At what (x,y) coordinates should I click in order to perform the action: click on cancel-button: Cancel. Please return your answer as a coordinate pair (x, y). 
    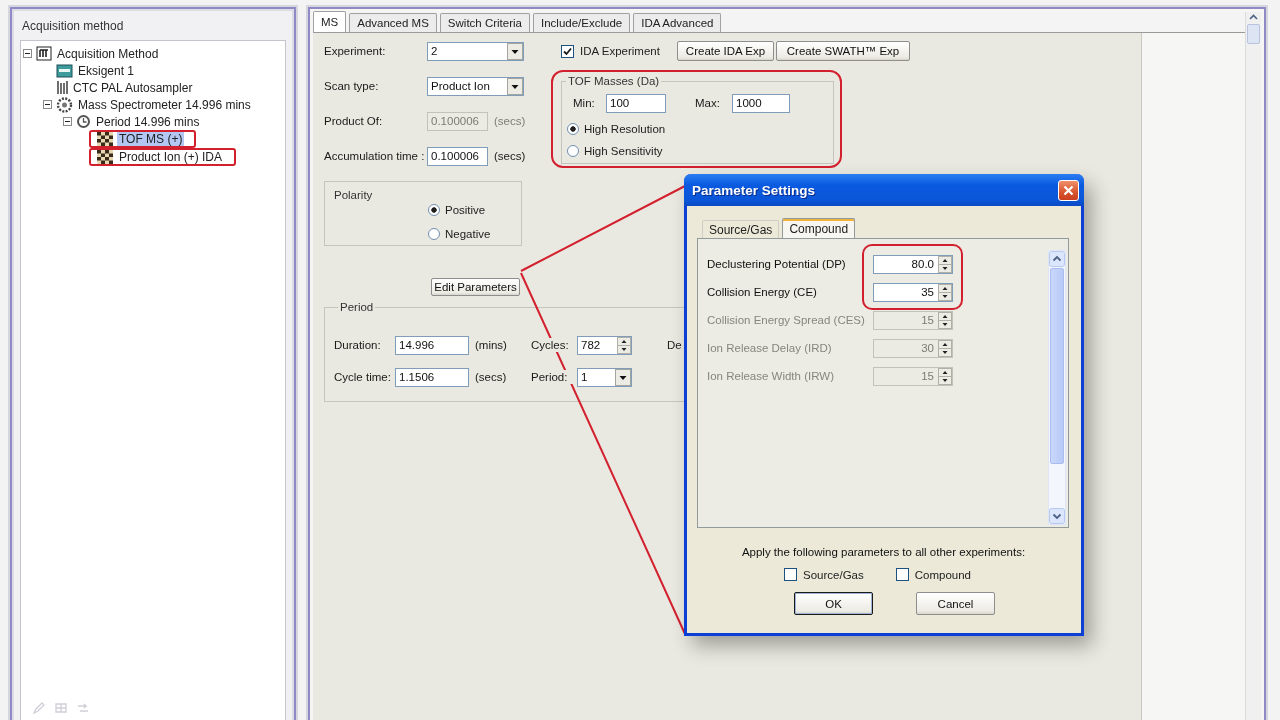
    Looking at the image, I should click on (955, 603).